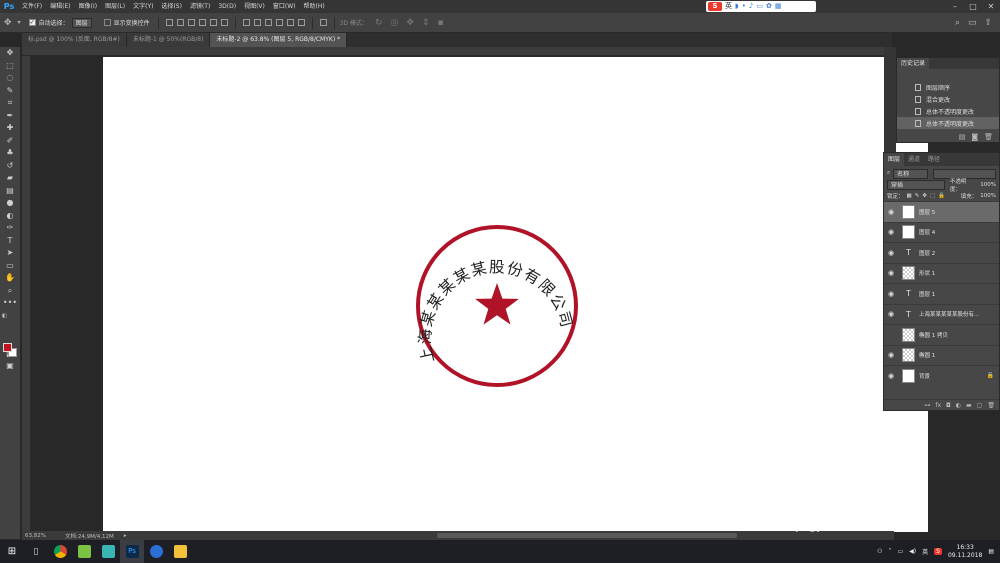 Image resolution: width=1000 pixels, height=563 pixels. What do you see at coordinates (290, 22) in the screenshot?
I see `distribute-hcenter-icon` at bounding box center [290, 22].